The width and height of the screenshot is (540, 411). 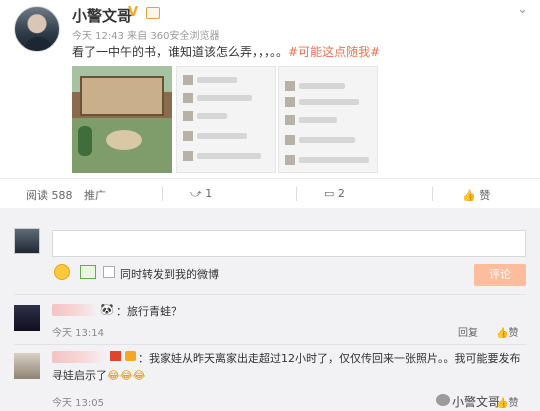 I want to click on post-meta: 今天 12:43 来自 360安全浏览器, so click(x=146, y=36).